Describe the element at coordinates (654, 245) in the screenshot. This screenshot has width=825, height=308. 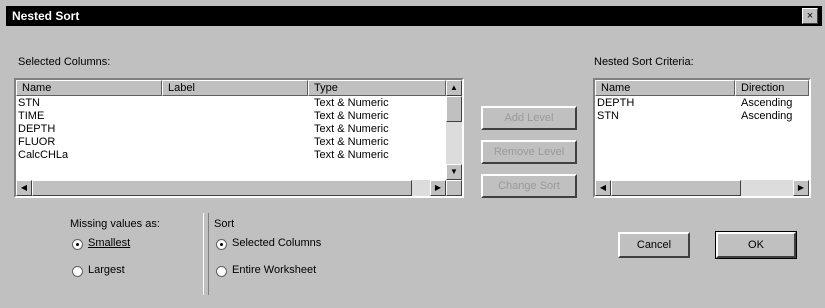
I see `cancel-button: Cancel` at that location.